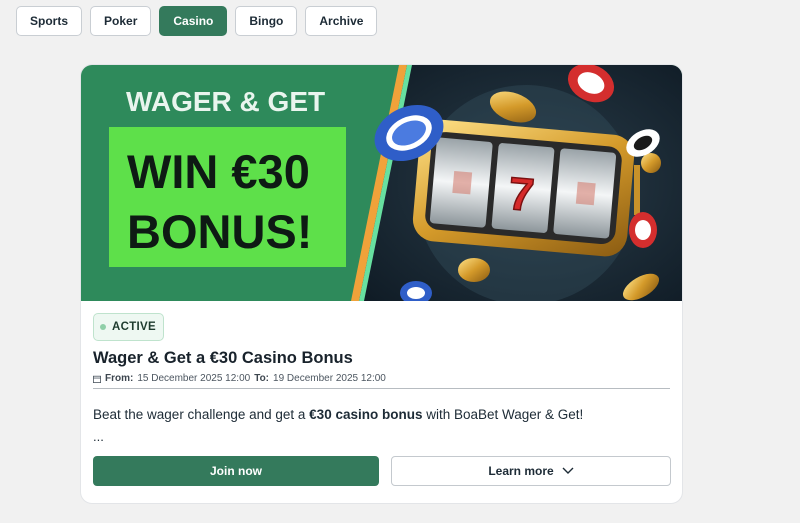  What do you see at coordinates (503, 414) in the screenshot?
I see `description-text-end: with BoaBet Wager & Get!` at bounding box center [503, 414].